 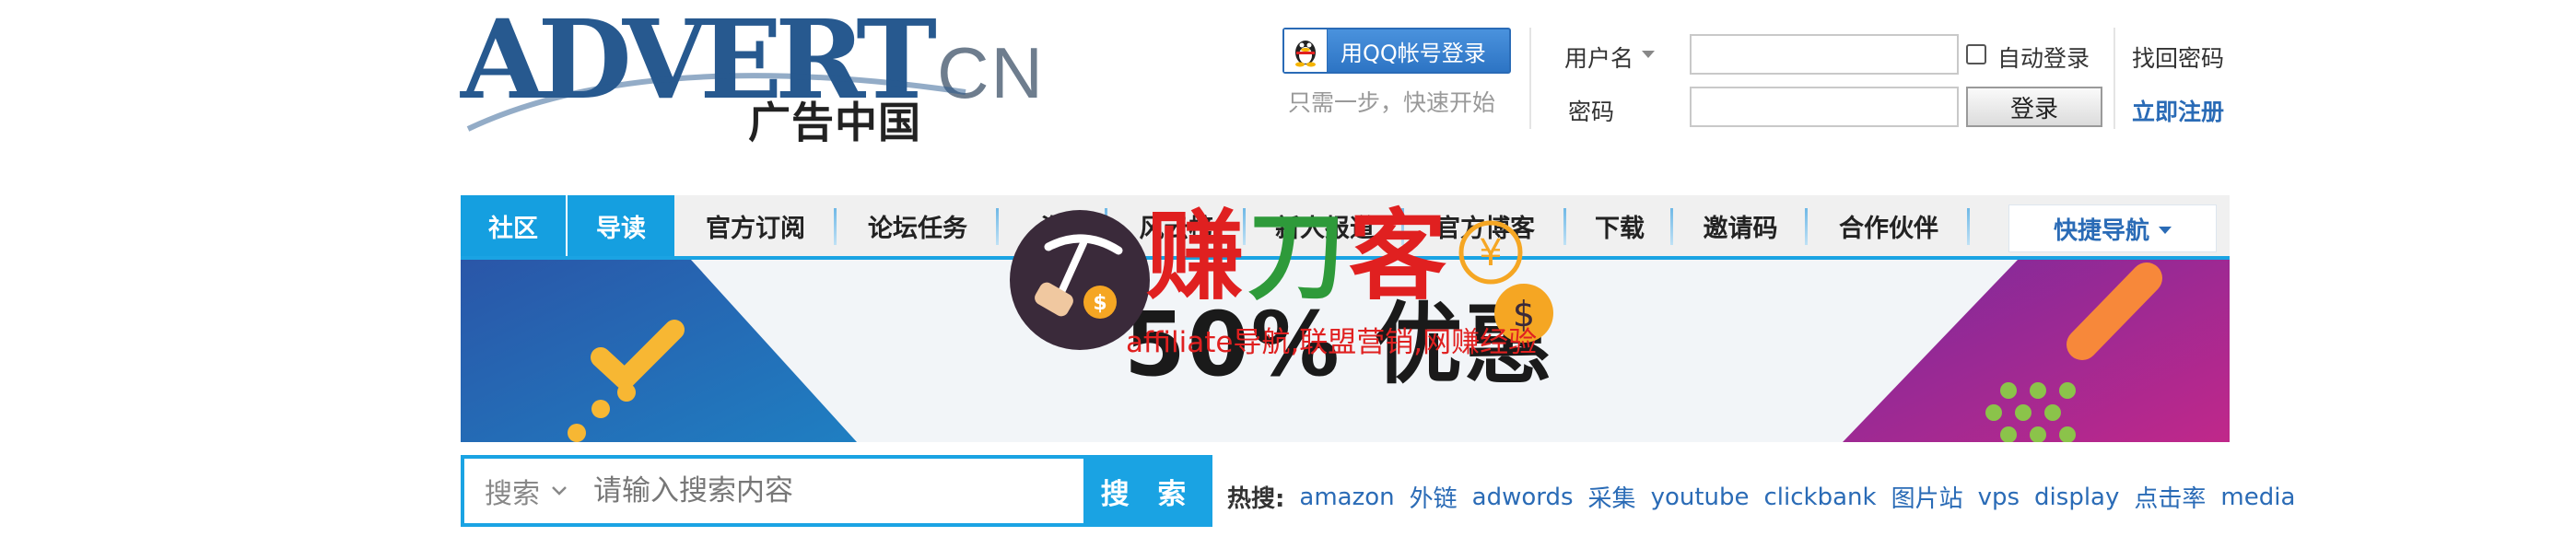 What do you see at coordinates (1147, 491) in the screenshot?
I see `search-button: 搜 索` at bounding box center [1147, 491].